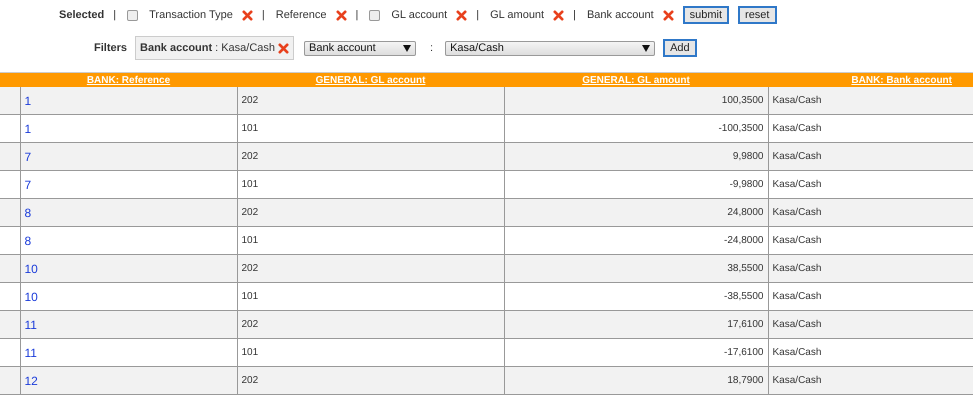 The height and width of the screenshot is (400, 973). What do you see at coordinates (744, 352) in the screenshot?
I see `table-cell: -17,6100` at bounding box center [744, 352].